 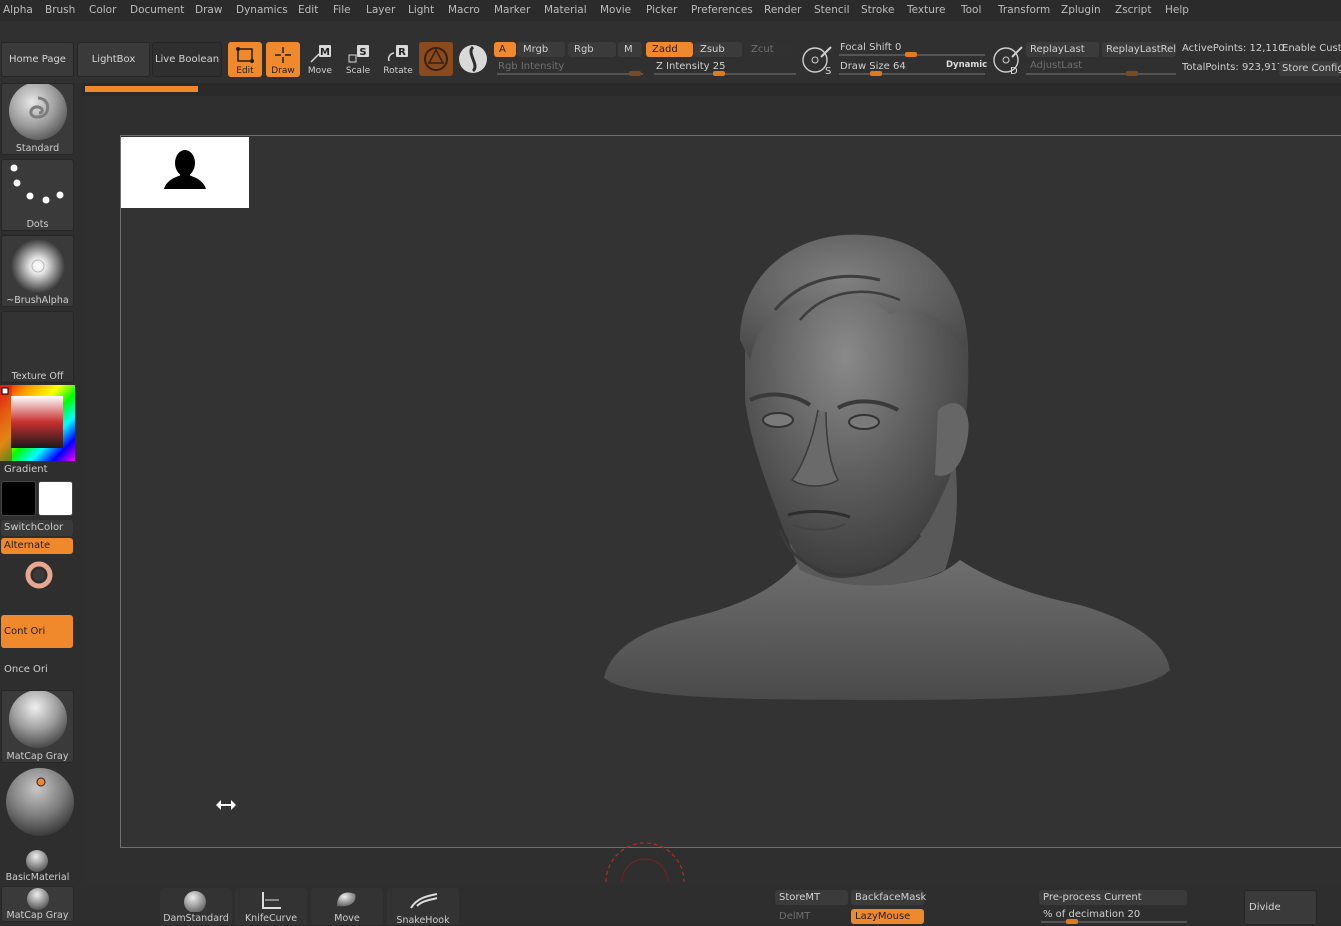 I want to click on home-page-button: Home Page, so click(x=37, y=59).